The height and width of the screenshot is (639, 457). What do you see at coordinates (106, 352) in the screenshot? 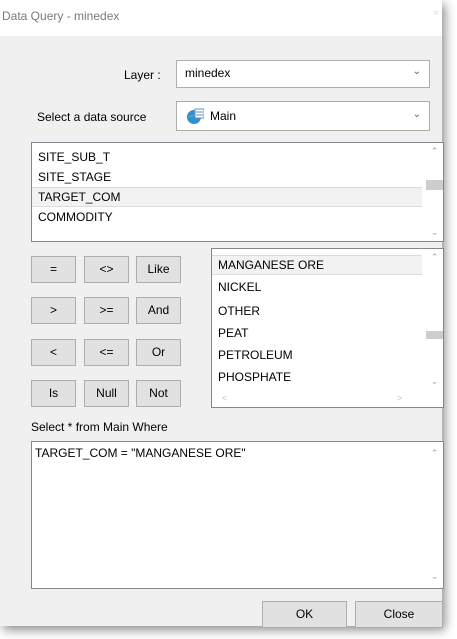
I see `less-equal-button: <=` at bounding box center [106, 352].